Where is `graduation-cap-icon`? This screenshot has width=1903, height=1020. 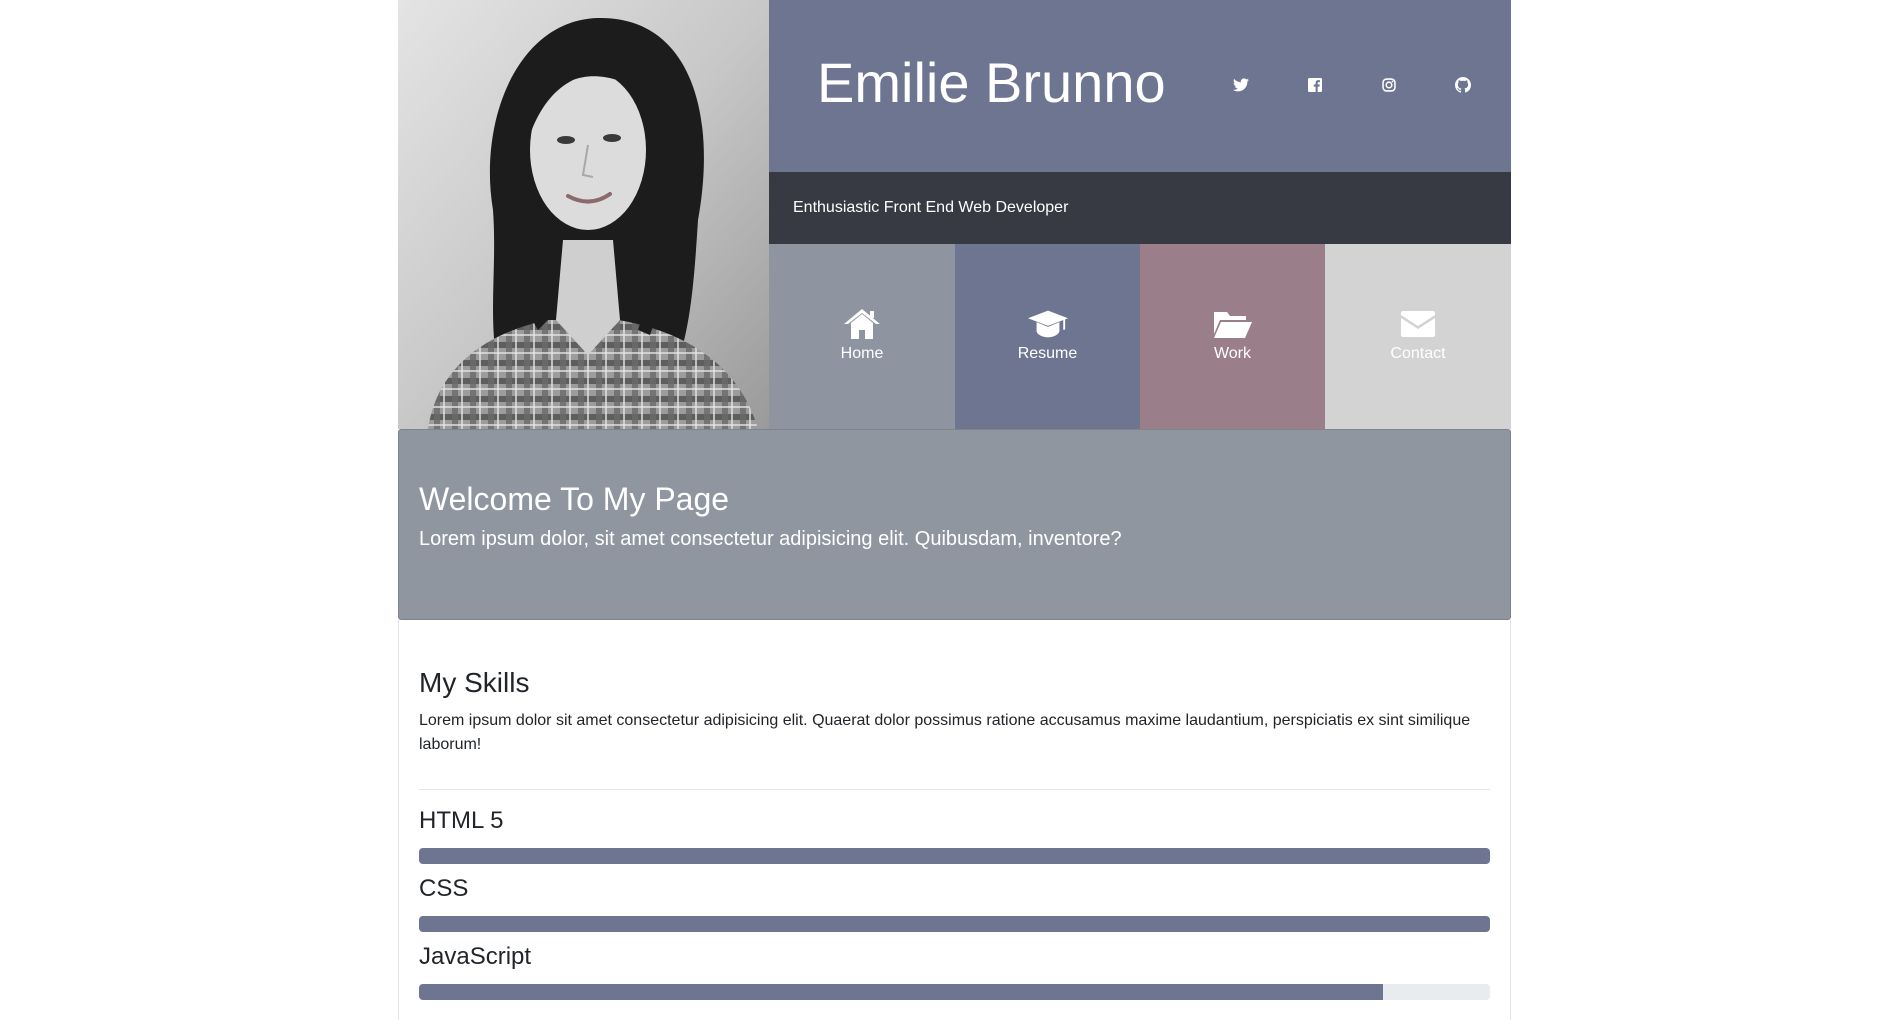 graduation-cap-icon is located at coordinates (1047, 324).